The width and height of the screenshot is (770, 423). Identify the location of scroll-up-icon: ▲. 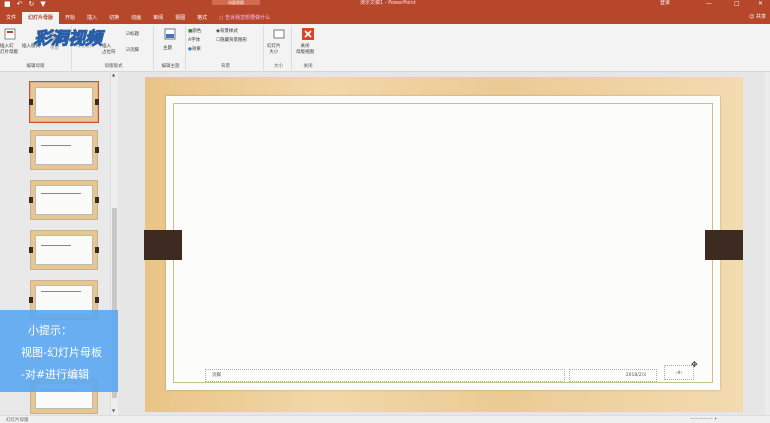
(113, 74).